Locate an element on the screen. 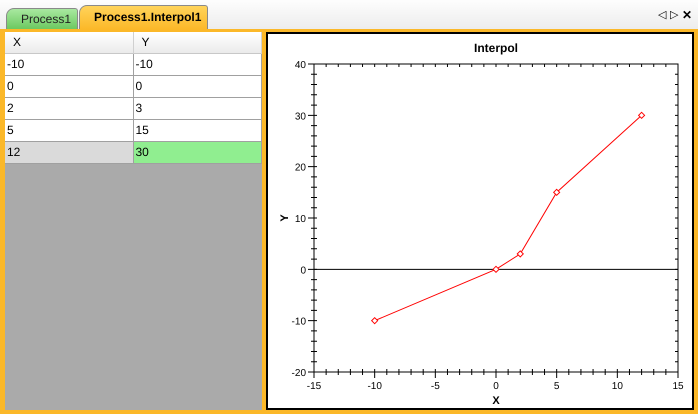  x-tick-label: -15 is located at coordinates (314, 386).